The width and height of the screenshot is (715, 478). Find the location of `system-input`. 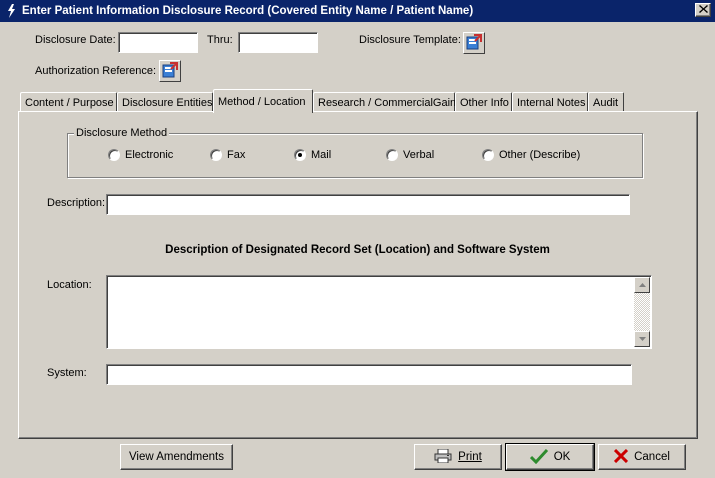

system-input is located at coordinates (369, 374).